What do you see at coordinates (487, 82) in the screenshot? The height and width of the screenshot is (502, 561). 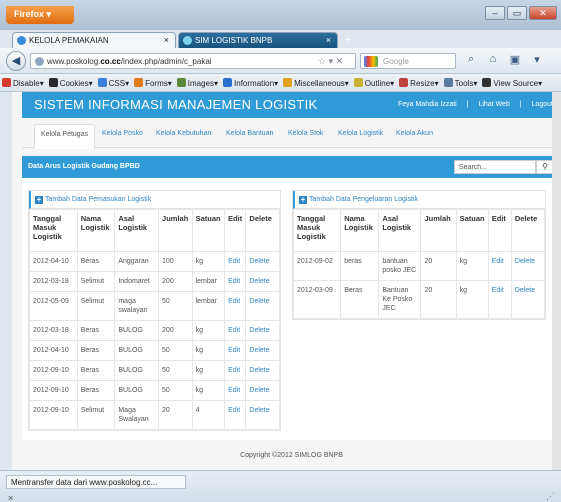 I see `view-source-icon` at bounding box center [487, 82].